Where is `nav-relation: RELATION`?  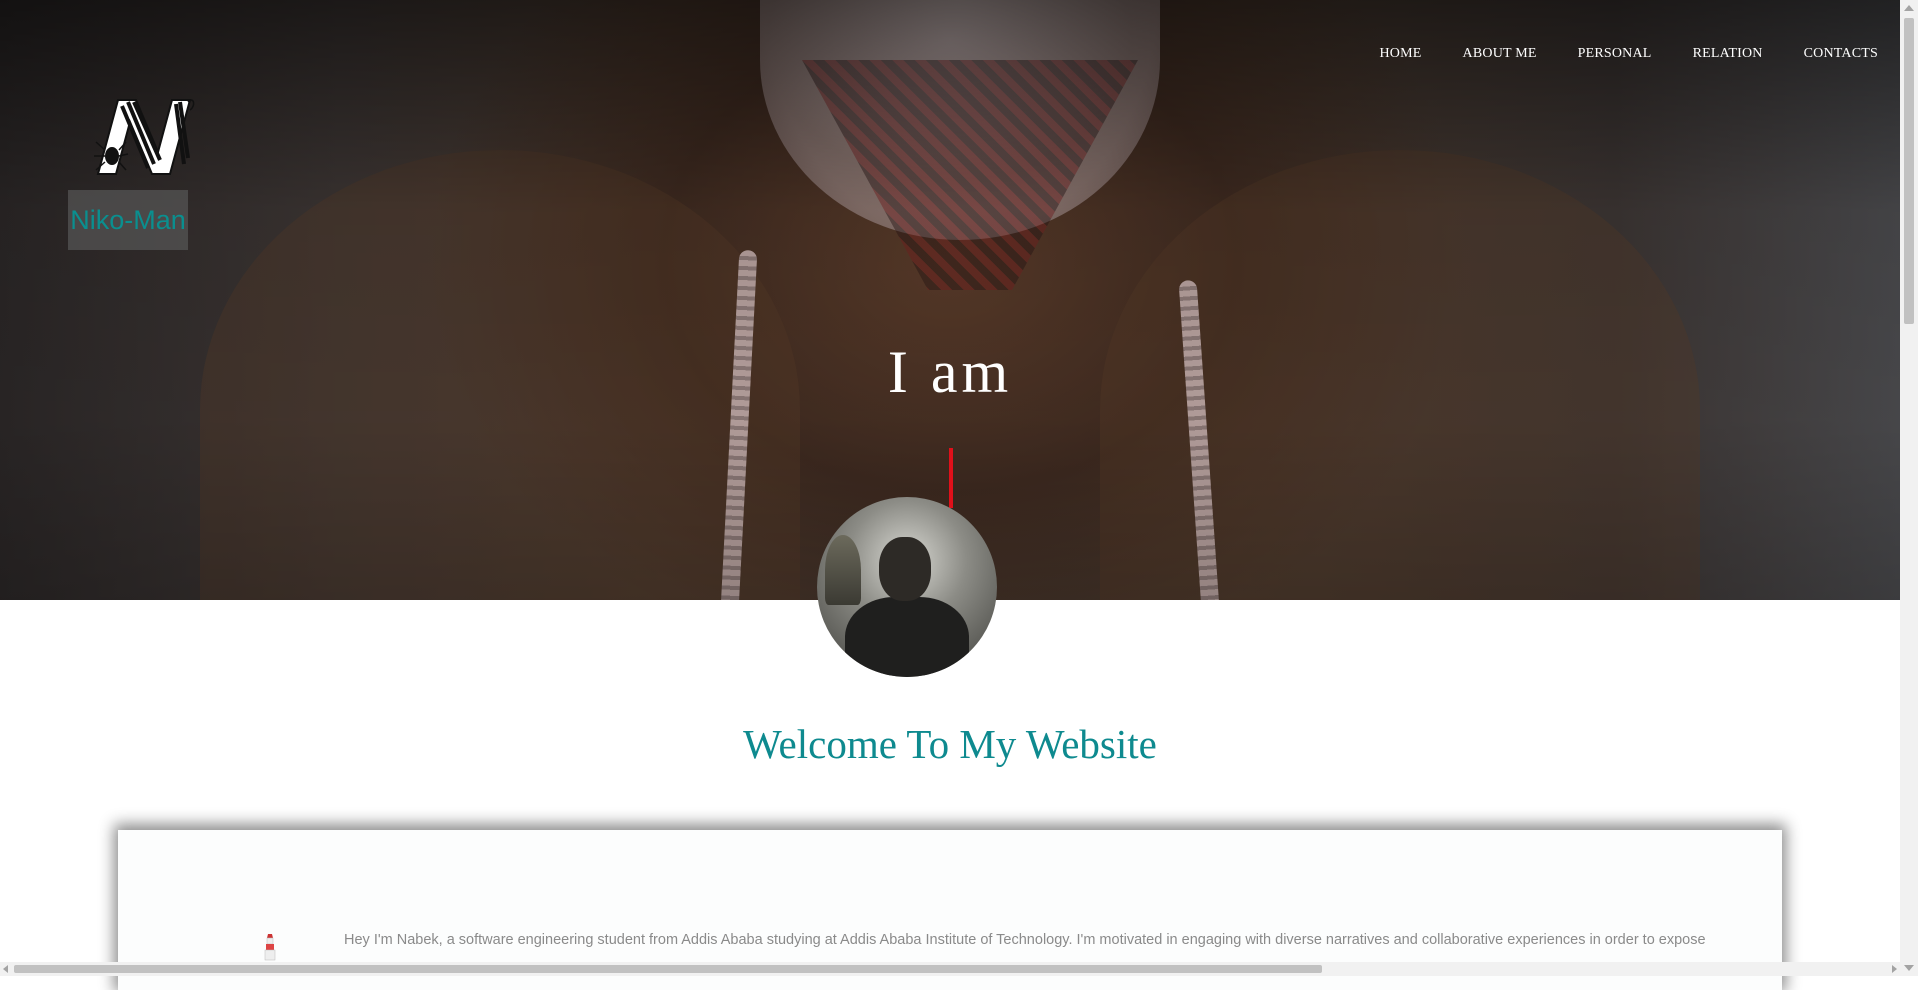
nav-relation: RELATION is located at coordinates (1728, 54).